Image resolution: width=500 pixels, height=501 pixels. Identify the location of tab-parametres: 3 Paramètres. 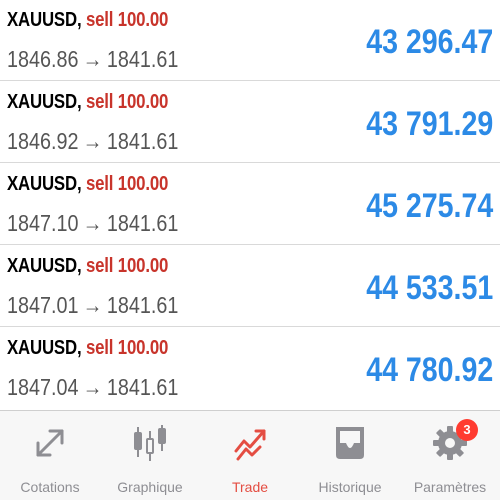
(450, 456).